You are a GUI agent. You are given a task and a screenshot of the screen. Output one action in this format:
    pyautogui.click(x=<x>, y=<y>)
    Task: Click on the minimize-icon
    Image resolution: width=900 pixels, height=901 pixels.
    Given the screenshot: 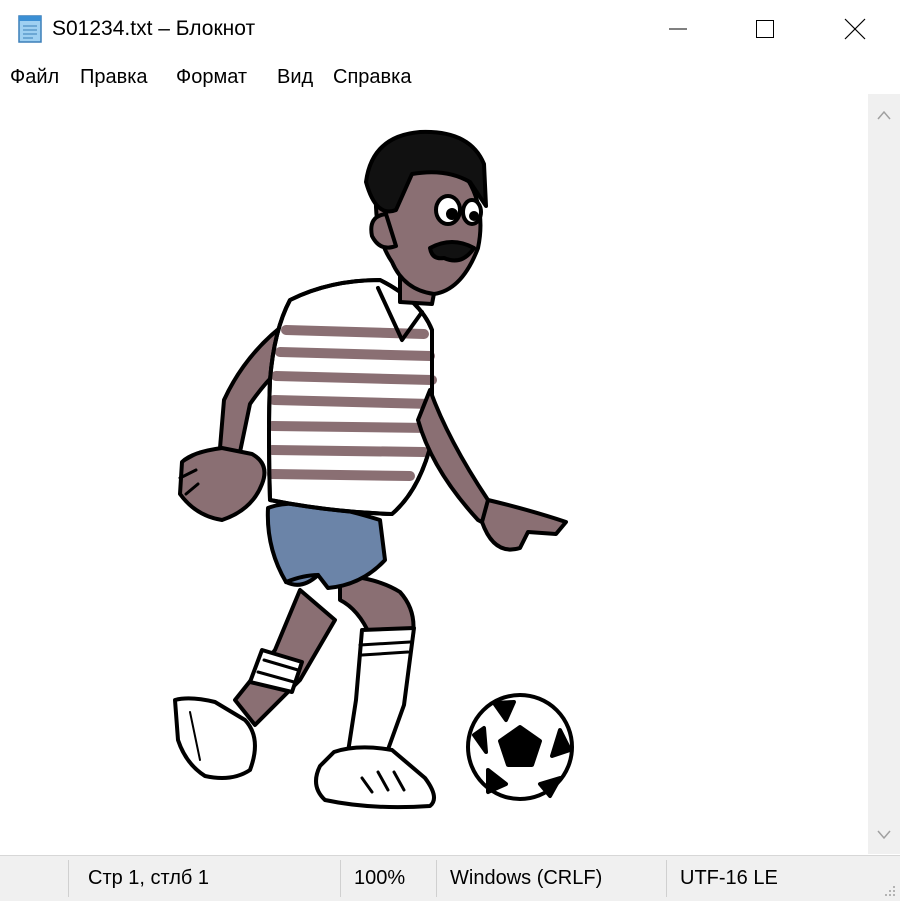 What is the action you would take?
    pyautogui.click(x=678, y=29)
    